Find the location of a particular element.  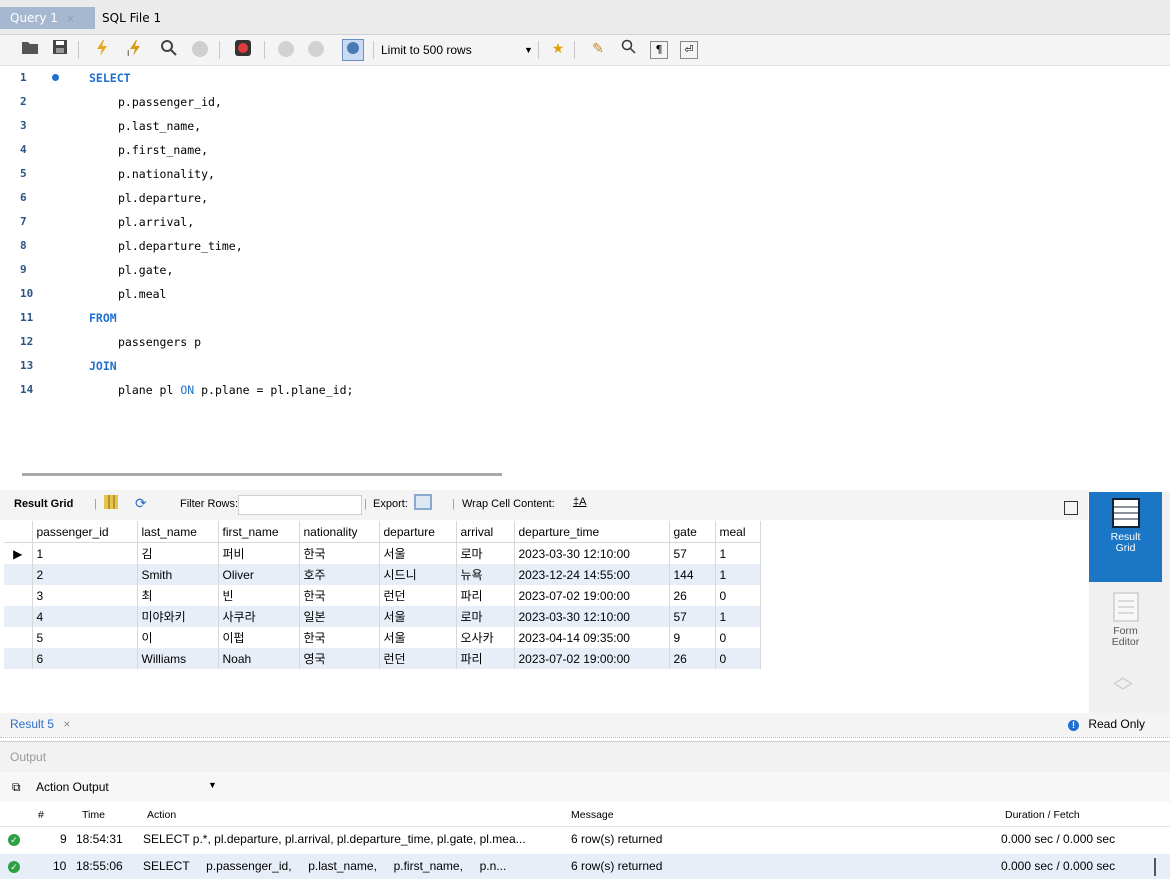

panel-toggle-icon is located at coordinates (1071, 508).